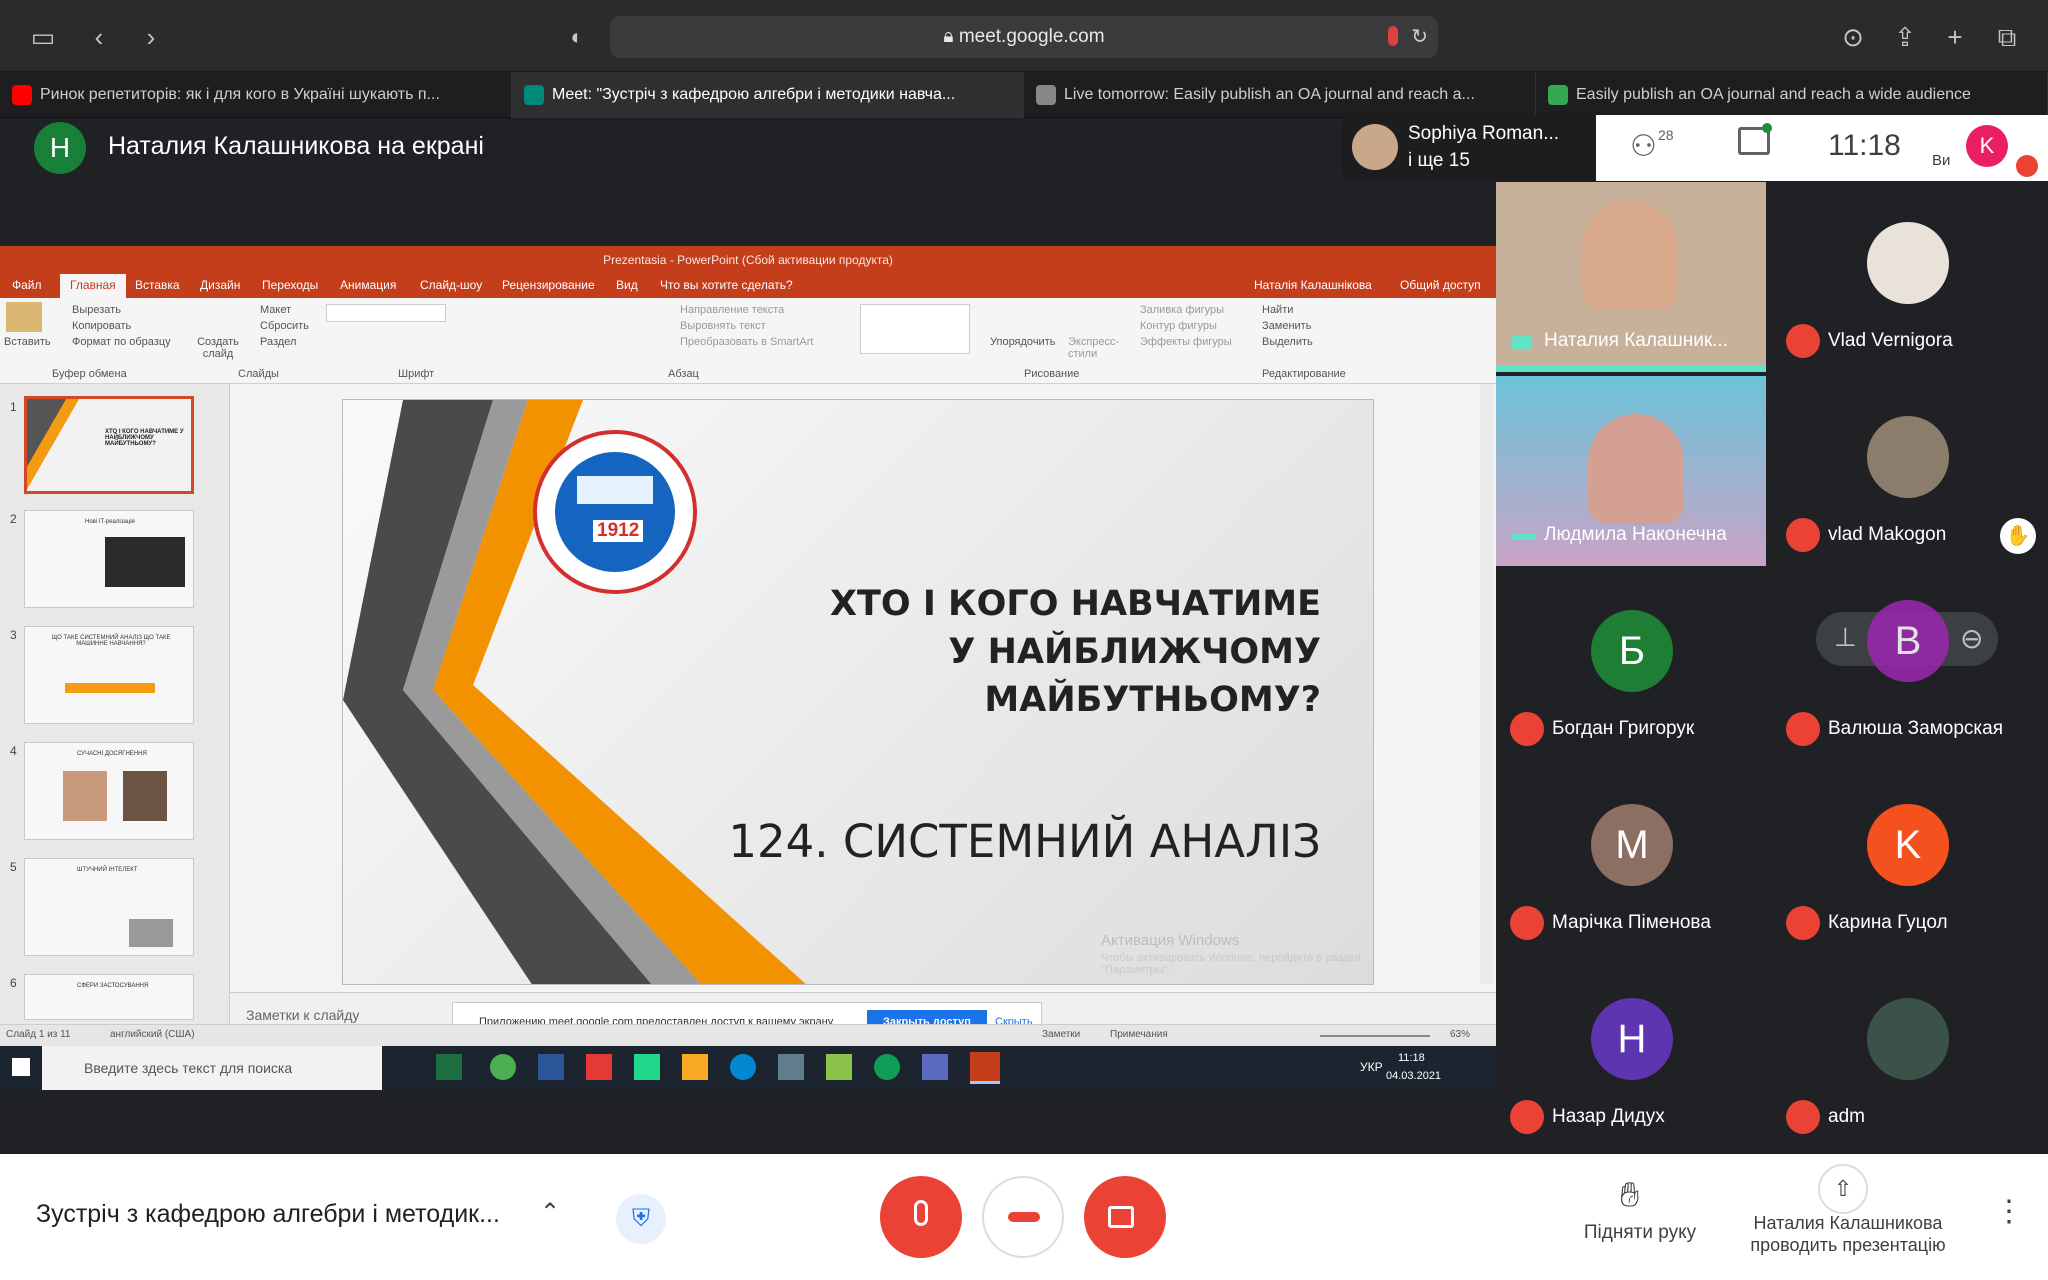 This screenshot has height=1280, width=2048. I want to click on excel-icon, so click(449, 1067).